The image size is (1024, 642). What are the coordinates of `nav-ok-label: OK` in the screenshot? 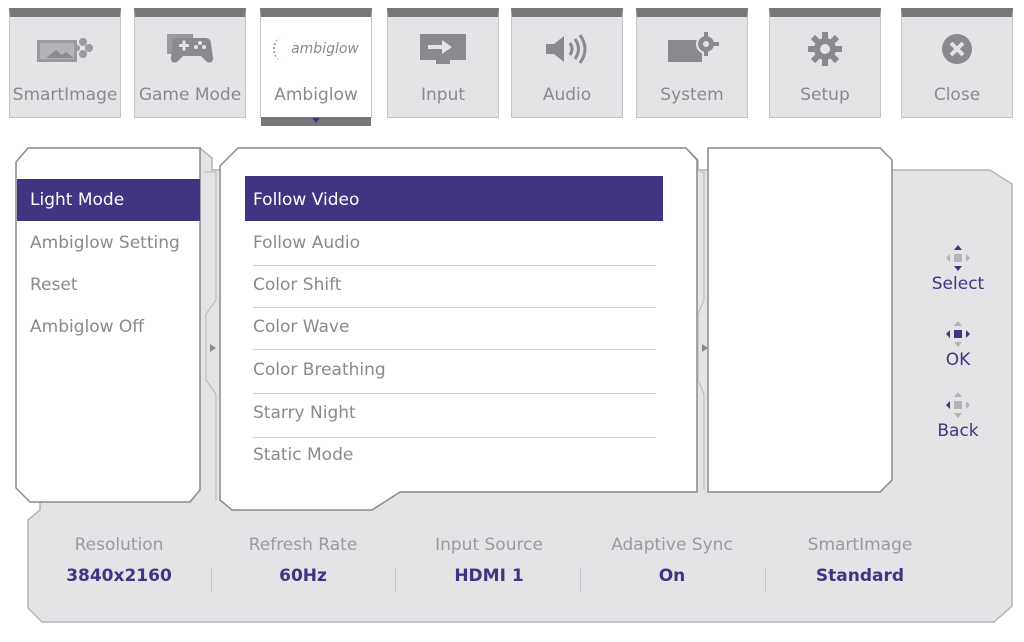 It's located at (958, 360).